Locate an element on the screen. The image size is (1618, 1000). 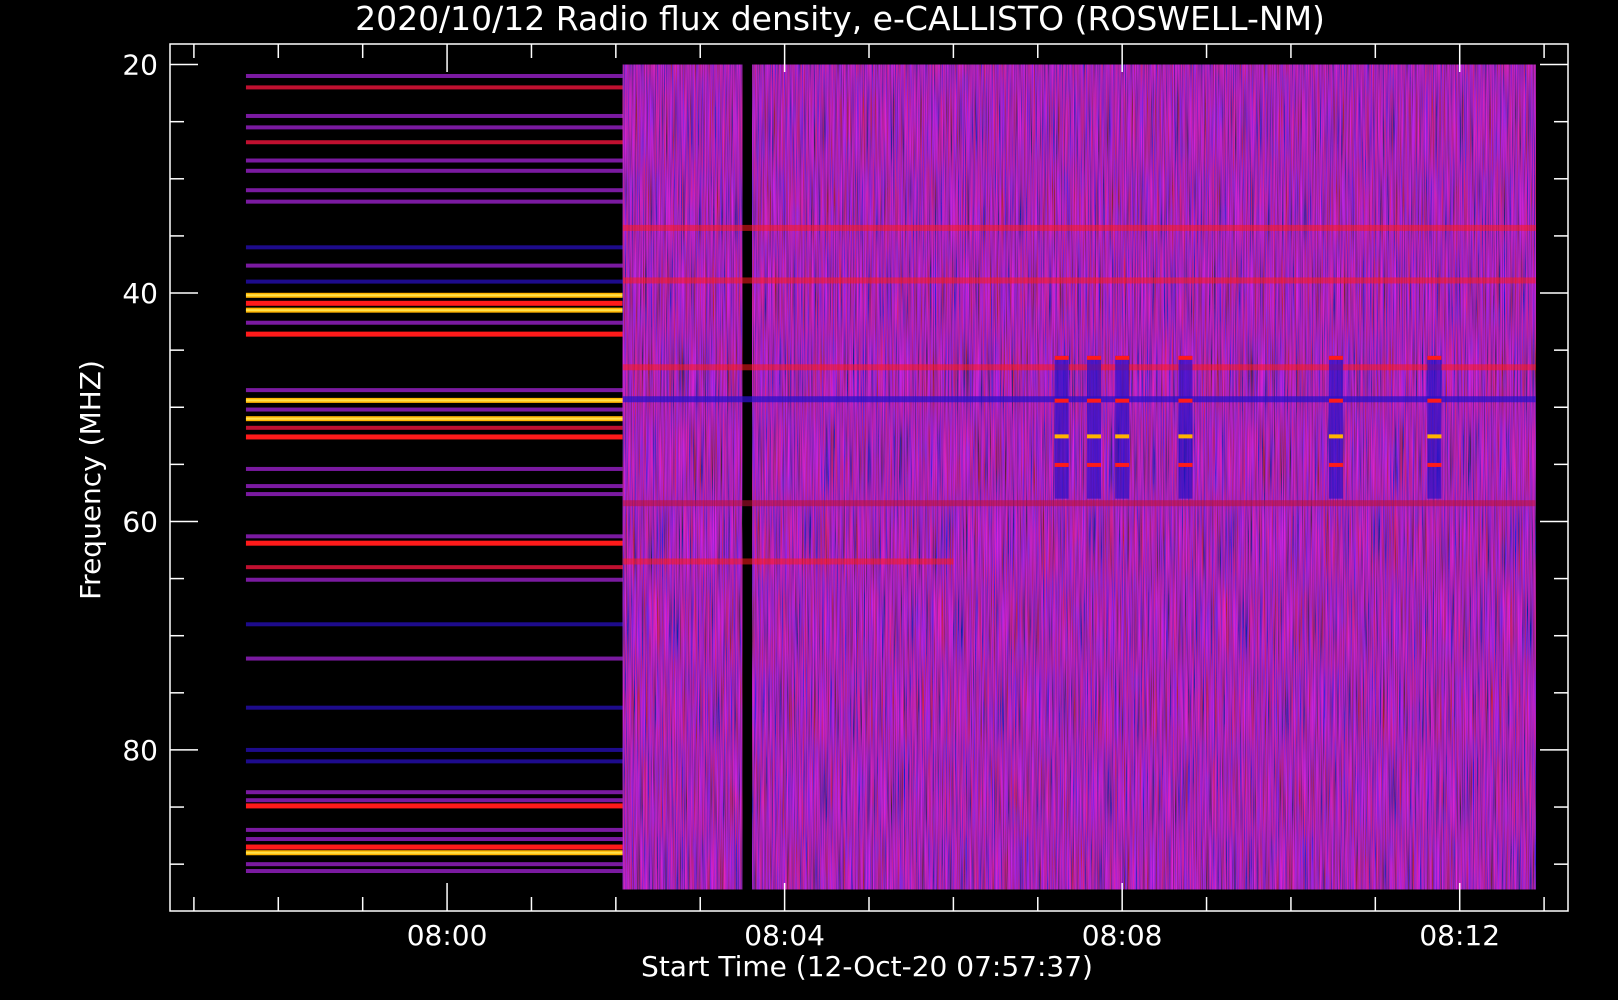
x-tick-label: 08:00 is located at coordinates (447, 935).